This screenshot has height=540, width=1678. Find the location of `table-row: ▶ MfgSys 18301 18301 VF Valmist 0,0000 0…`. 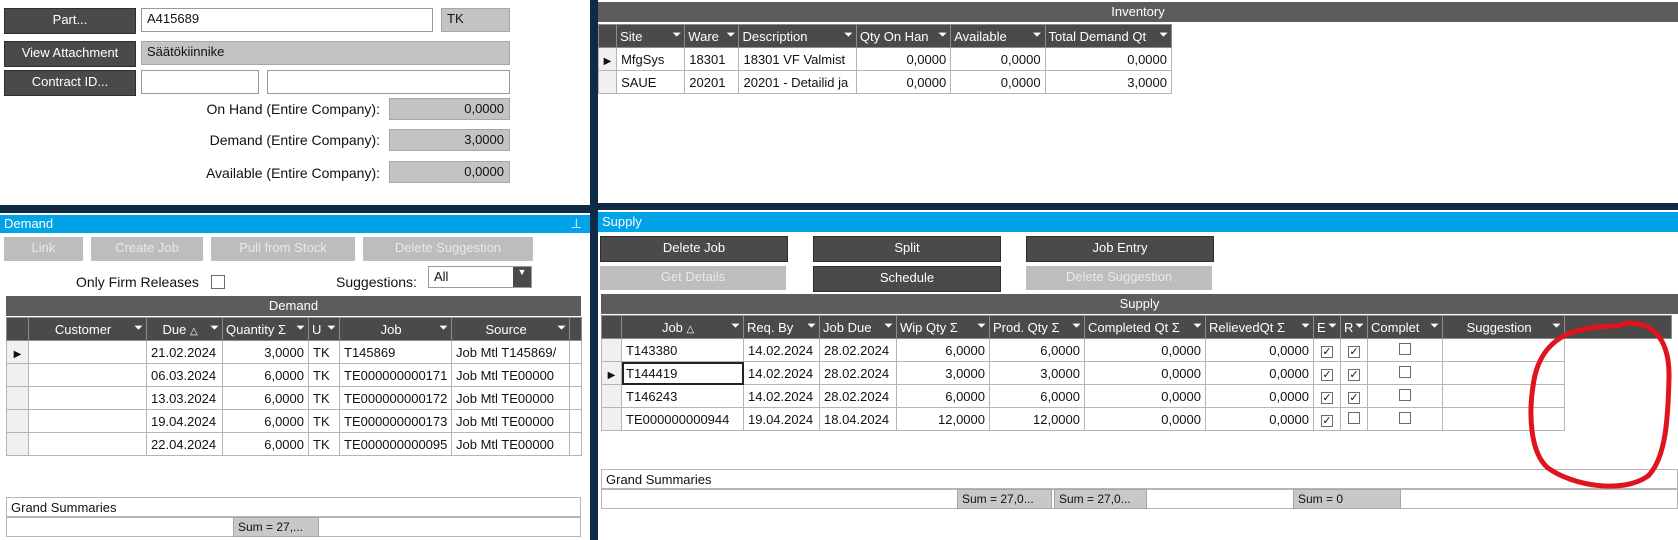

table-row: ▶ MfgSys 18301 18301 VF Valmist 0,0000 0… is located at coordinates (885, 59).